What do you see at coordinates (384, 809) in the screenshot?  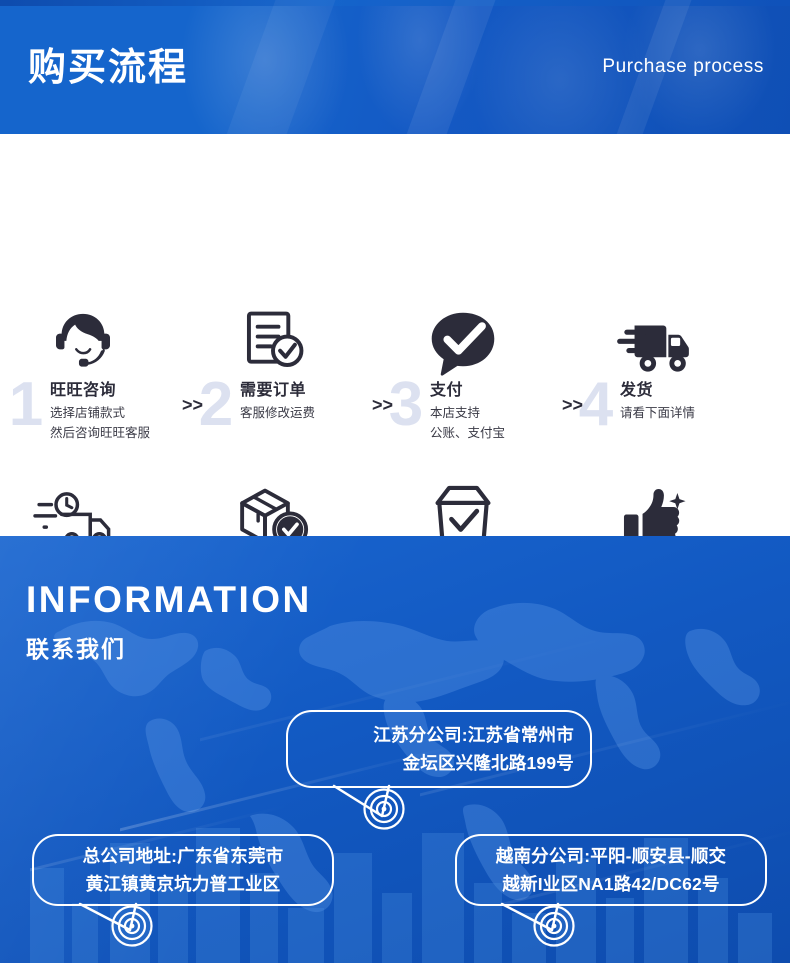 I see `location-marker-jiangsu` at bounding box center [384, 809].